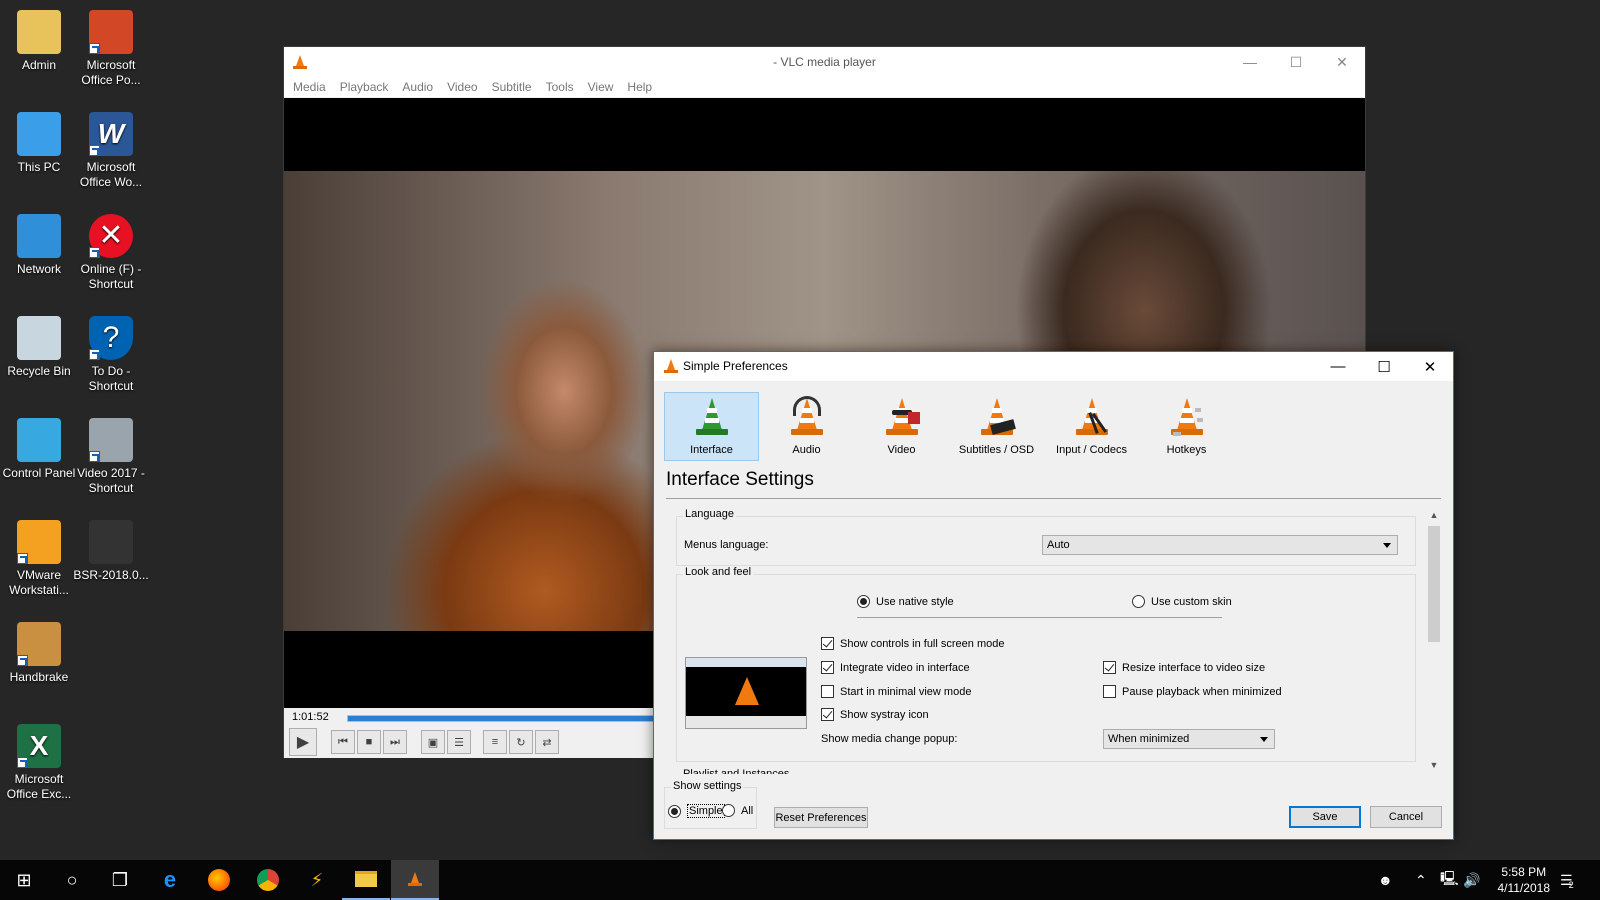 The height and width of the screenshot is (900, 1600). I want to click on desktop-icon-this-pc: This PC, so click(39, 143).